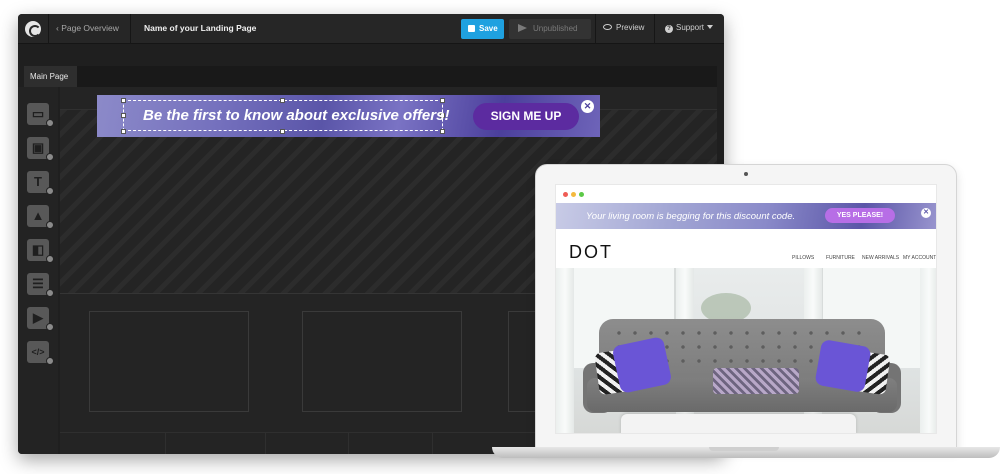 This screenshot has width=1000, height=474. I want to click on app-logo-icon, so click(33, 29).